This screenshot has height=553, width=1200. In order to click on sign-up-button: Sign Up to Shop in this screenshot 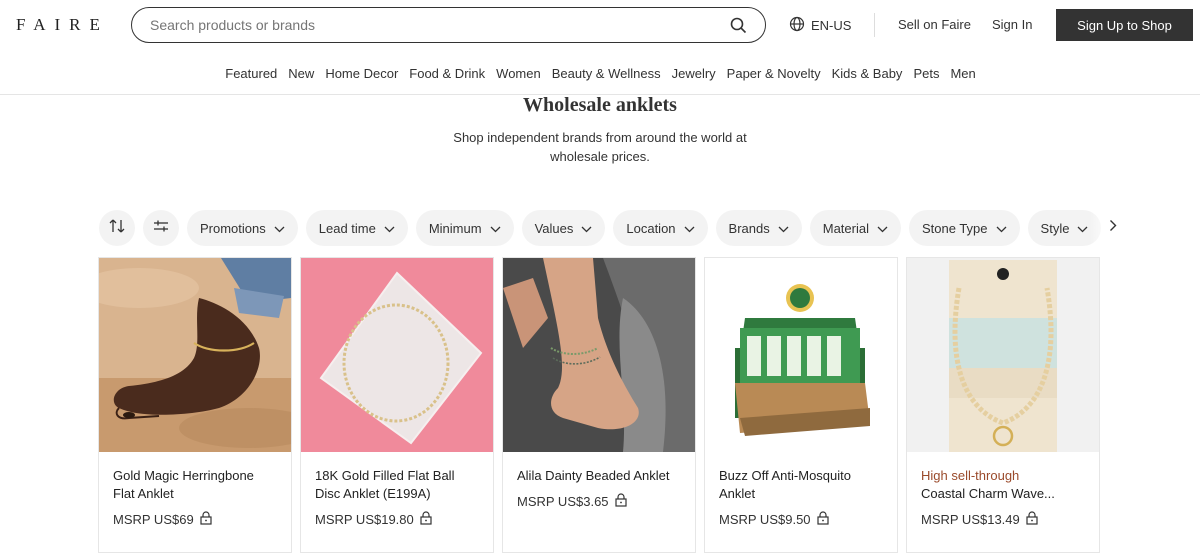, I will do `click(1124, 25)`.